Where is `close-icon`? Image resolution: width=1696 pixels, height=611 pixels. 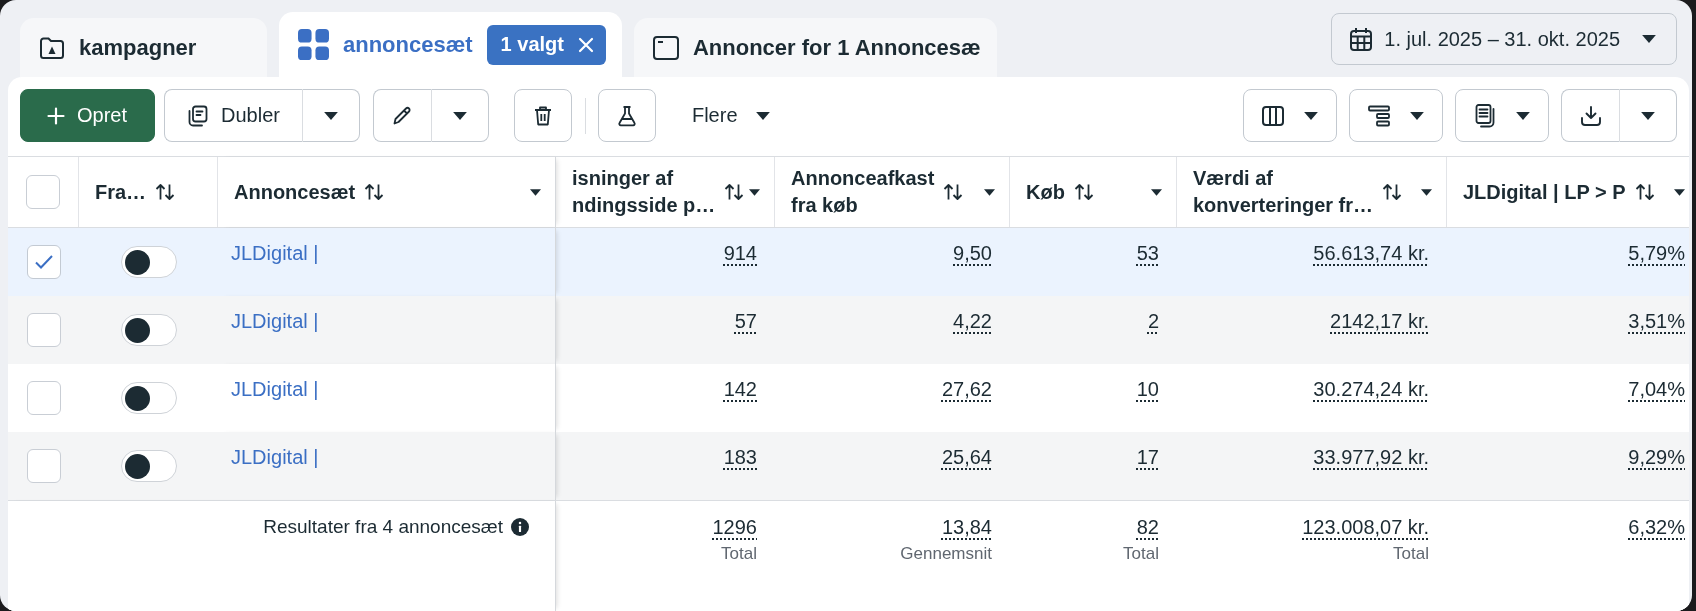 close-icon is located at coordinates (585, 44).